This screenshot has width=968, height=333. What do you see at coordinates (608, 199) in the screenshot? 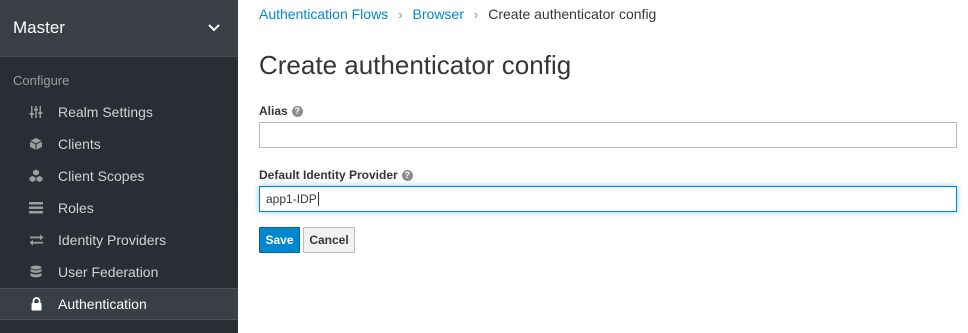
I see `default-identity-provider-input: app1-IDP` at bounding box center [608, 199].